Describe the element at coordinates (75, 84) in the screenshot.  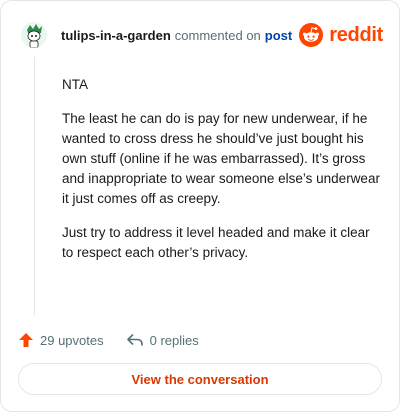
I see `comment-paragraph: NTA` at that location.